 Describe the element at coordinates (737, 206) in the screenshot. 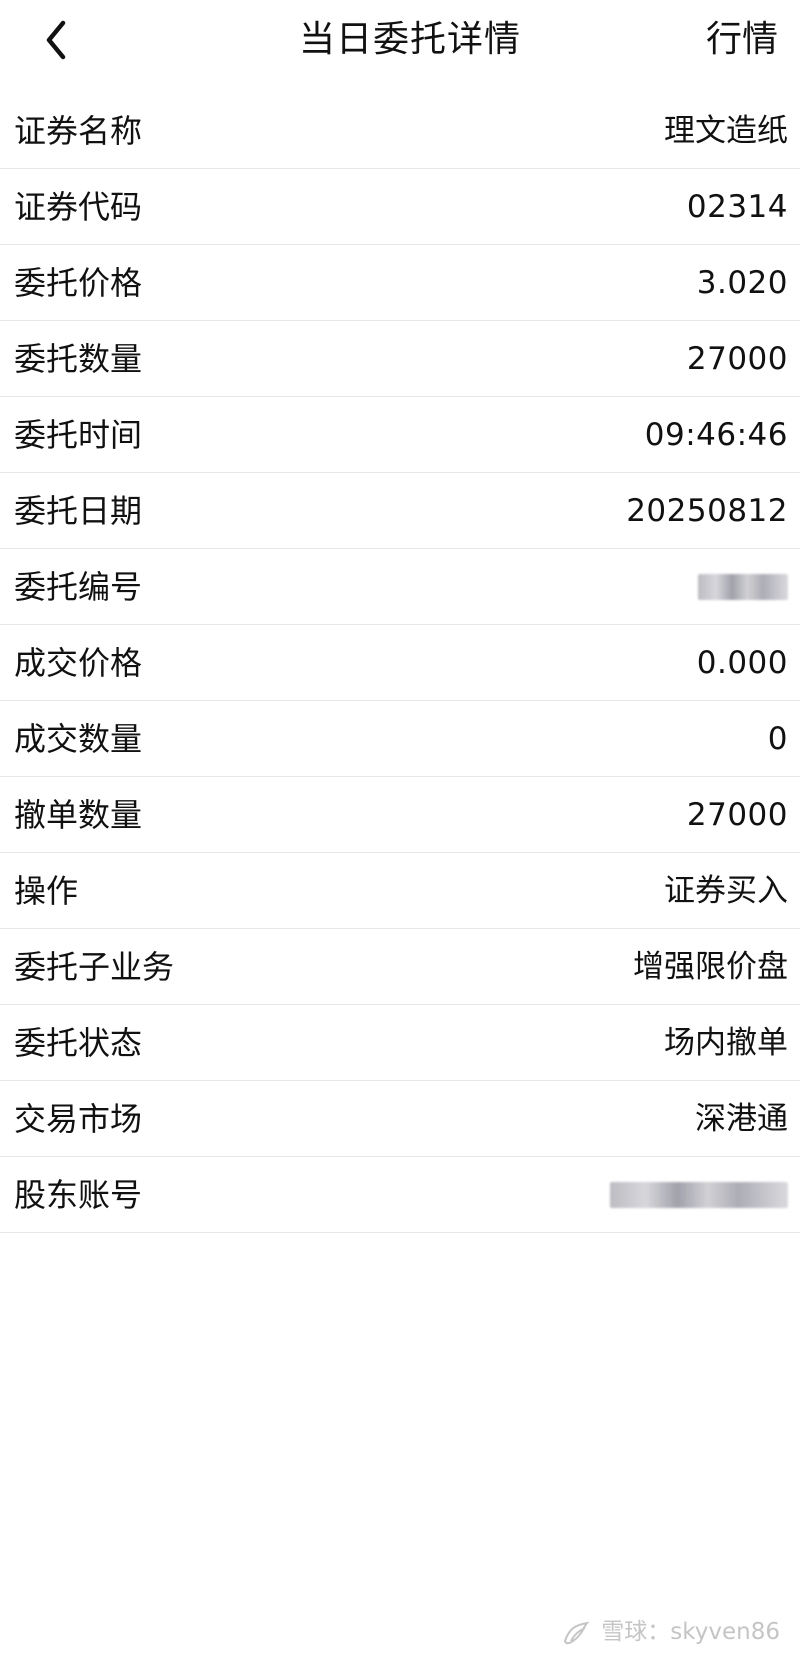

I see `detail-value: 02314` at that location.